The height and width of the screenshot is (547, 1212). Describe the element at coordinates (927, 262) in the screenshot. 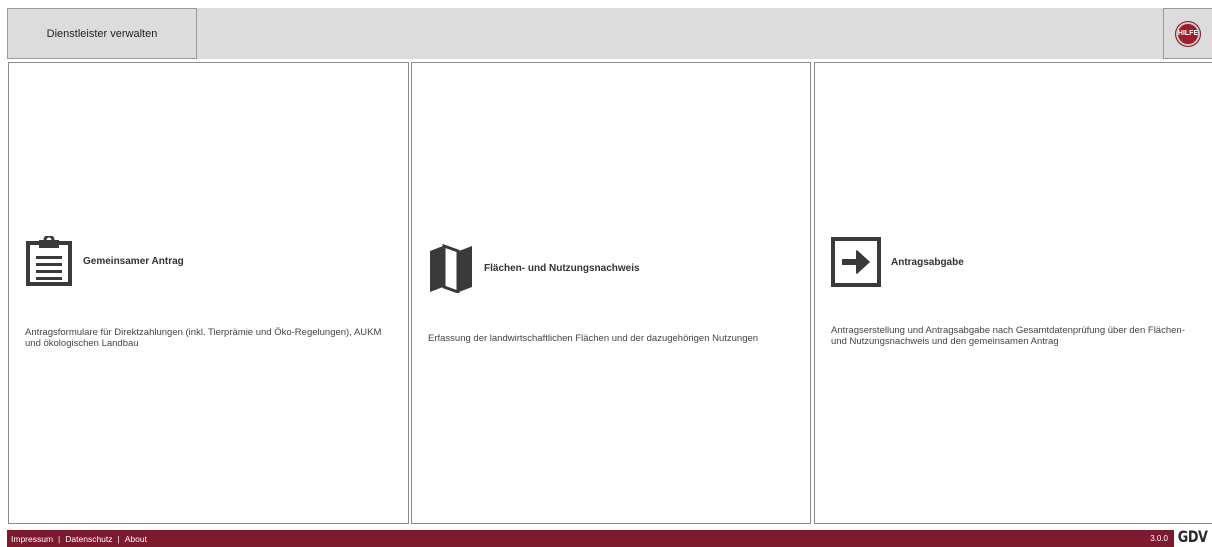

I see `tile-title: Antragsabgabe` at that location.